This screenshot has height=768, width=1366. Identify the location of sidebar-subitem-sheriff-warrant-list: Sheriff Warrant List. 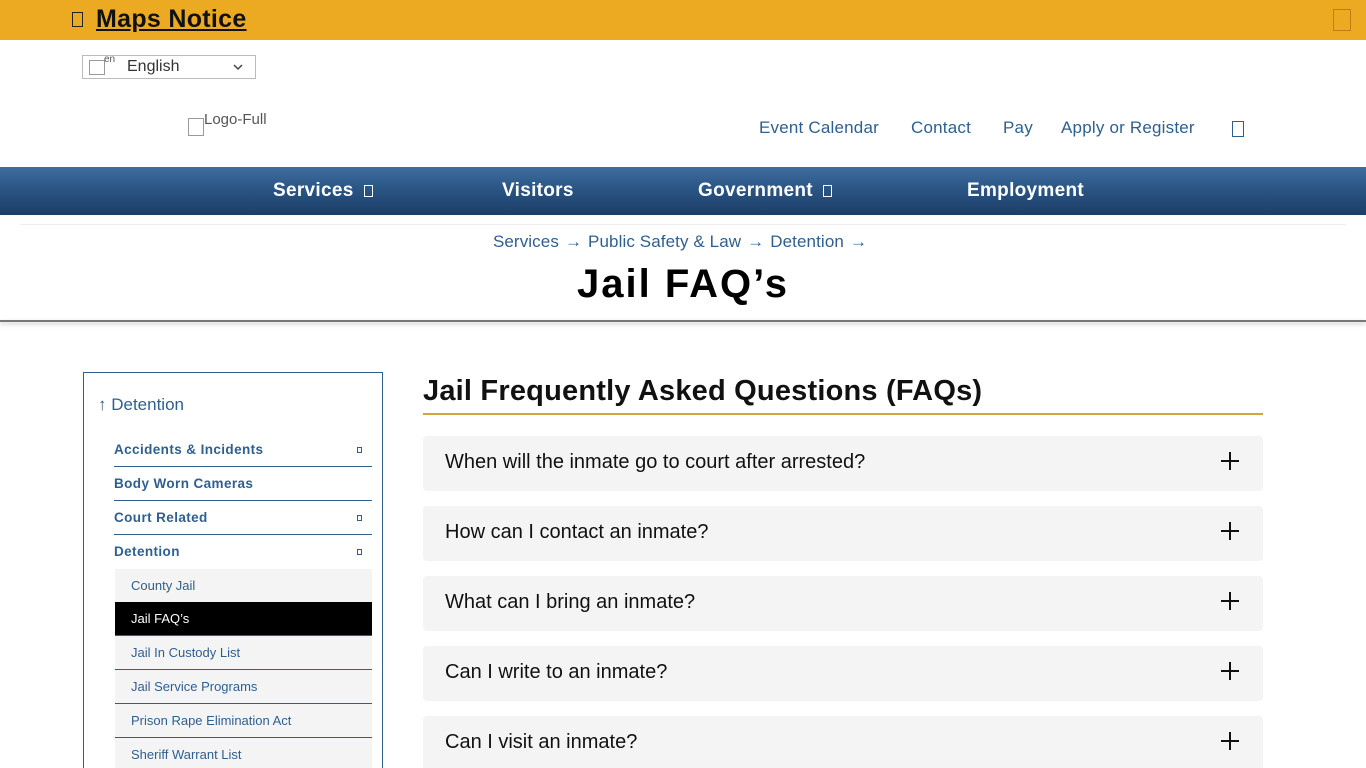
(243, 753).